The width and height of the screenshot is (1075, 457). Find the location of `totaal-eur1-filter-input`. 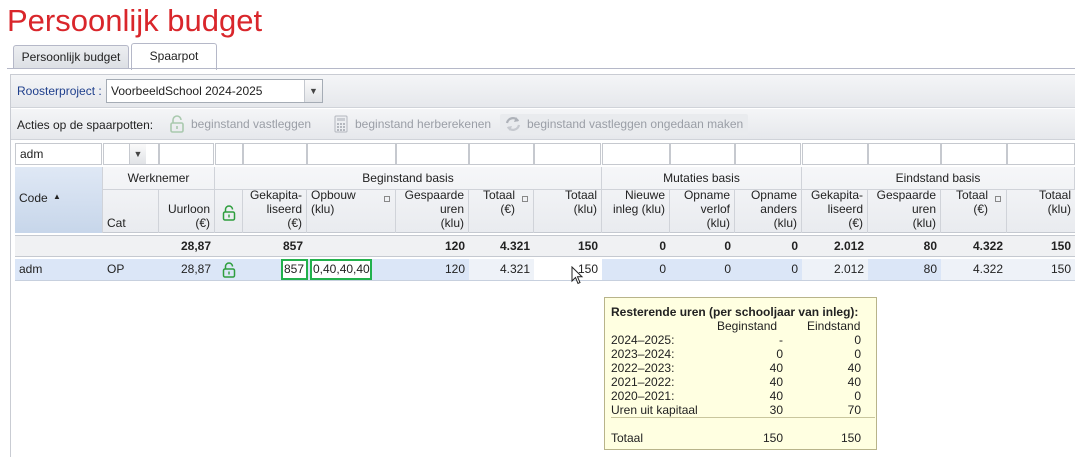

totaal-eur1-filter-input is located at coordinates (501, 154).